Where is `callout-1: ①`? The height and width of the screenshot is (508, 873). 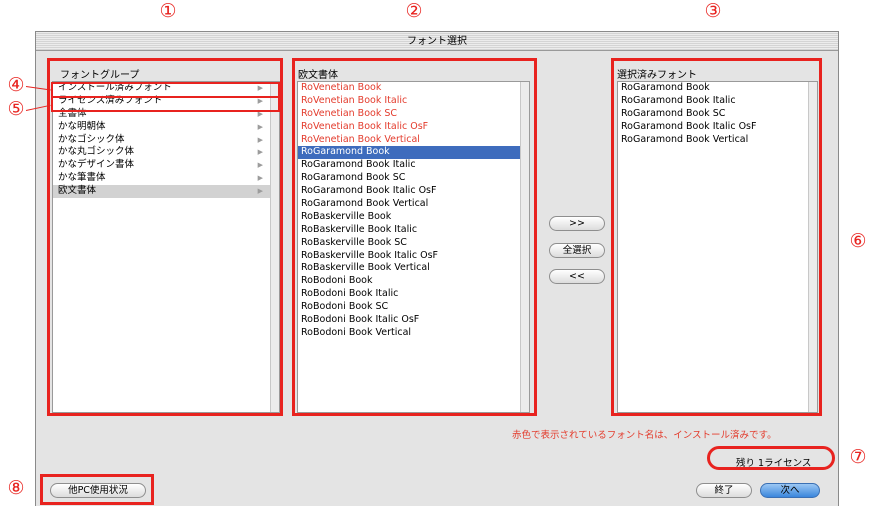
callout-1: ① is located at coordinates (168, 11).